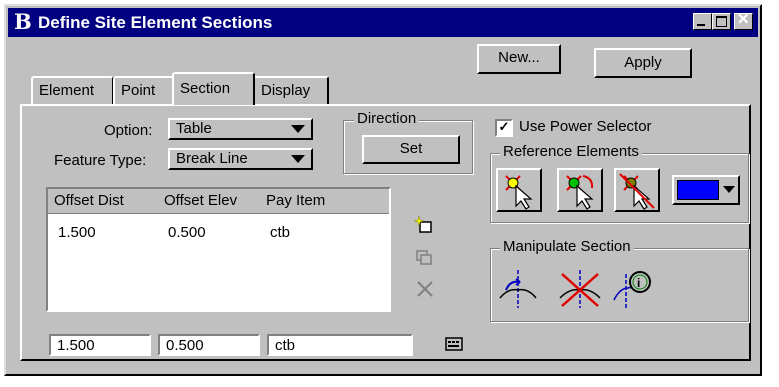 The width and height of the screenshot is (779, 387). I want to click on direction-set-button: Set, so click(411, 149).